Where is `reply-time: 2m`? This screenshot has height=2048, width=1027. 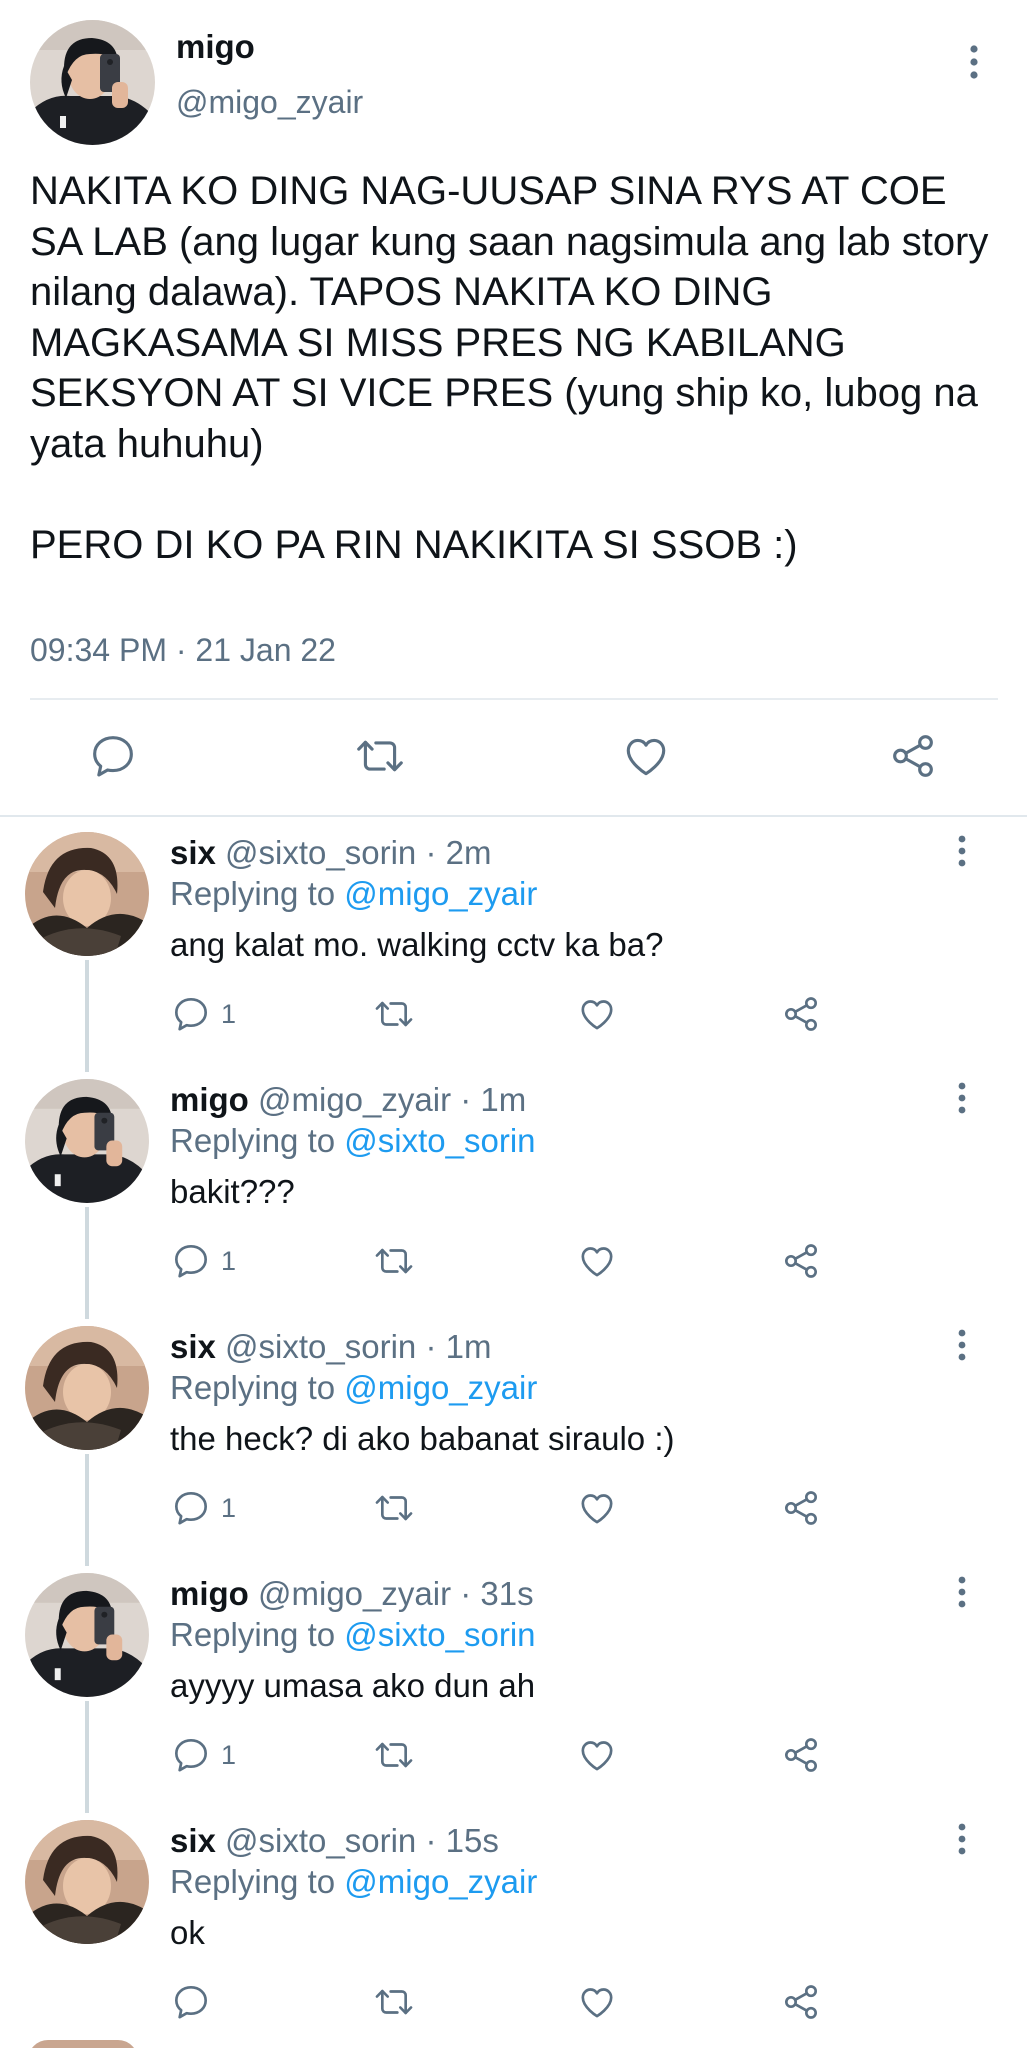
reply-time: 2m is located at coordinates (469, 852).